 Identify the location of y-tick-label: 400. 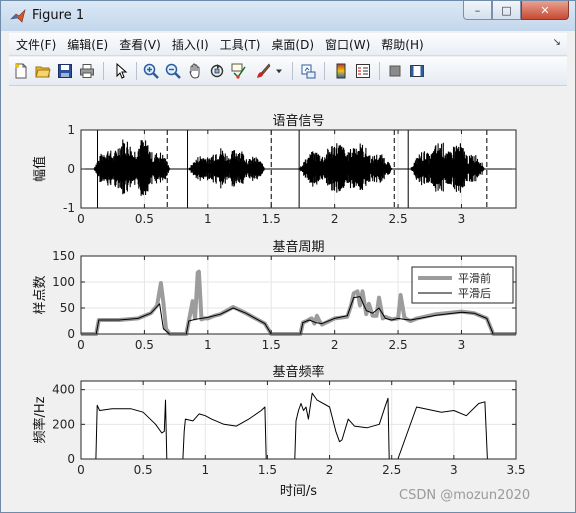
(63, 390).